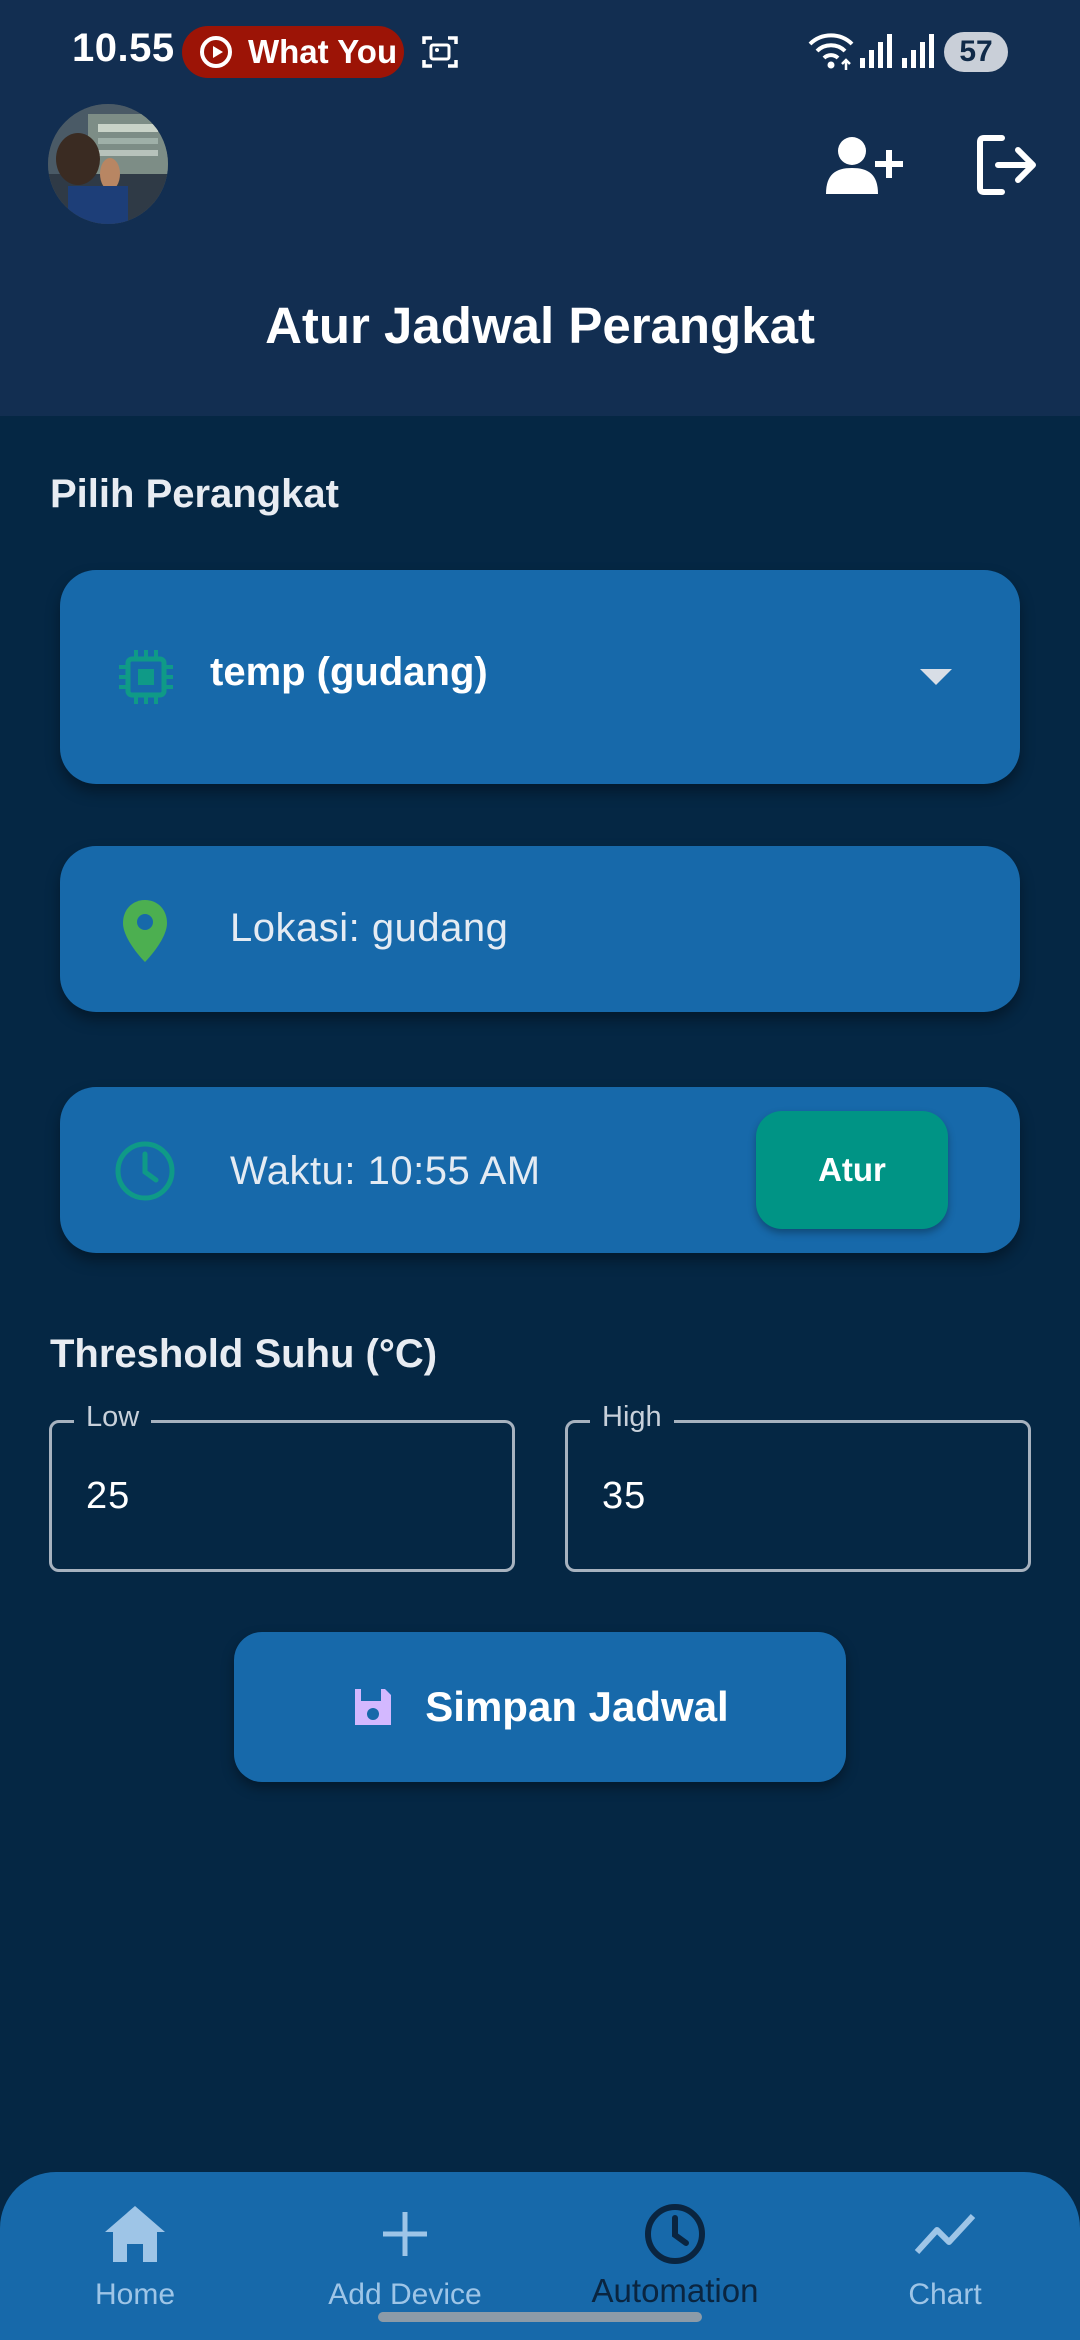  What do you see at coordinates (244, 1354) in the screenshot?
I see `threshold-section-label: Threshold Suhu (°C)` at bounding box center [244, 1354].